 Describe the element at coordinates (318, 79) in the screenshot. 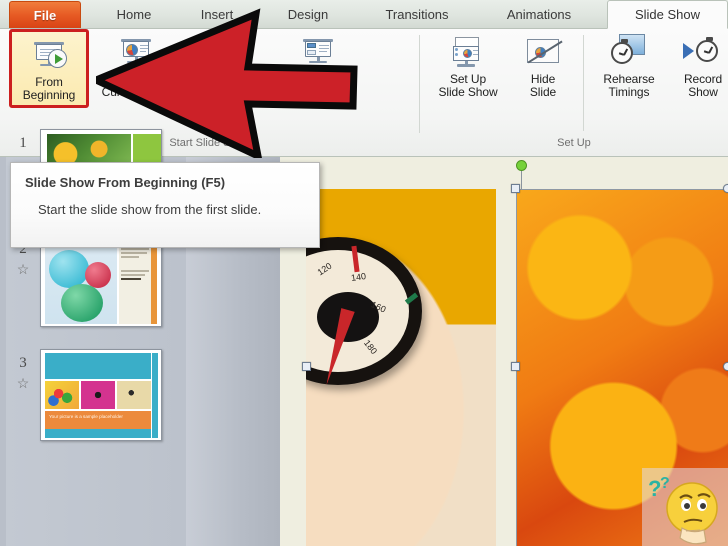

I see `custom-line1: Custom` at that location.